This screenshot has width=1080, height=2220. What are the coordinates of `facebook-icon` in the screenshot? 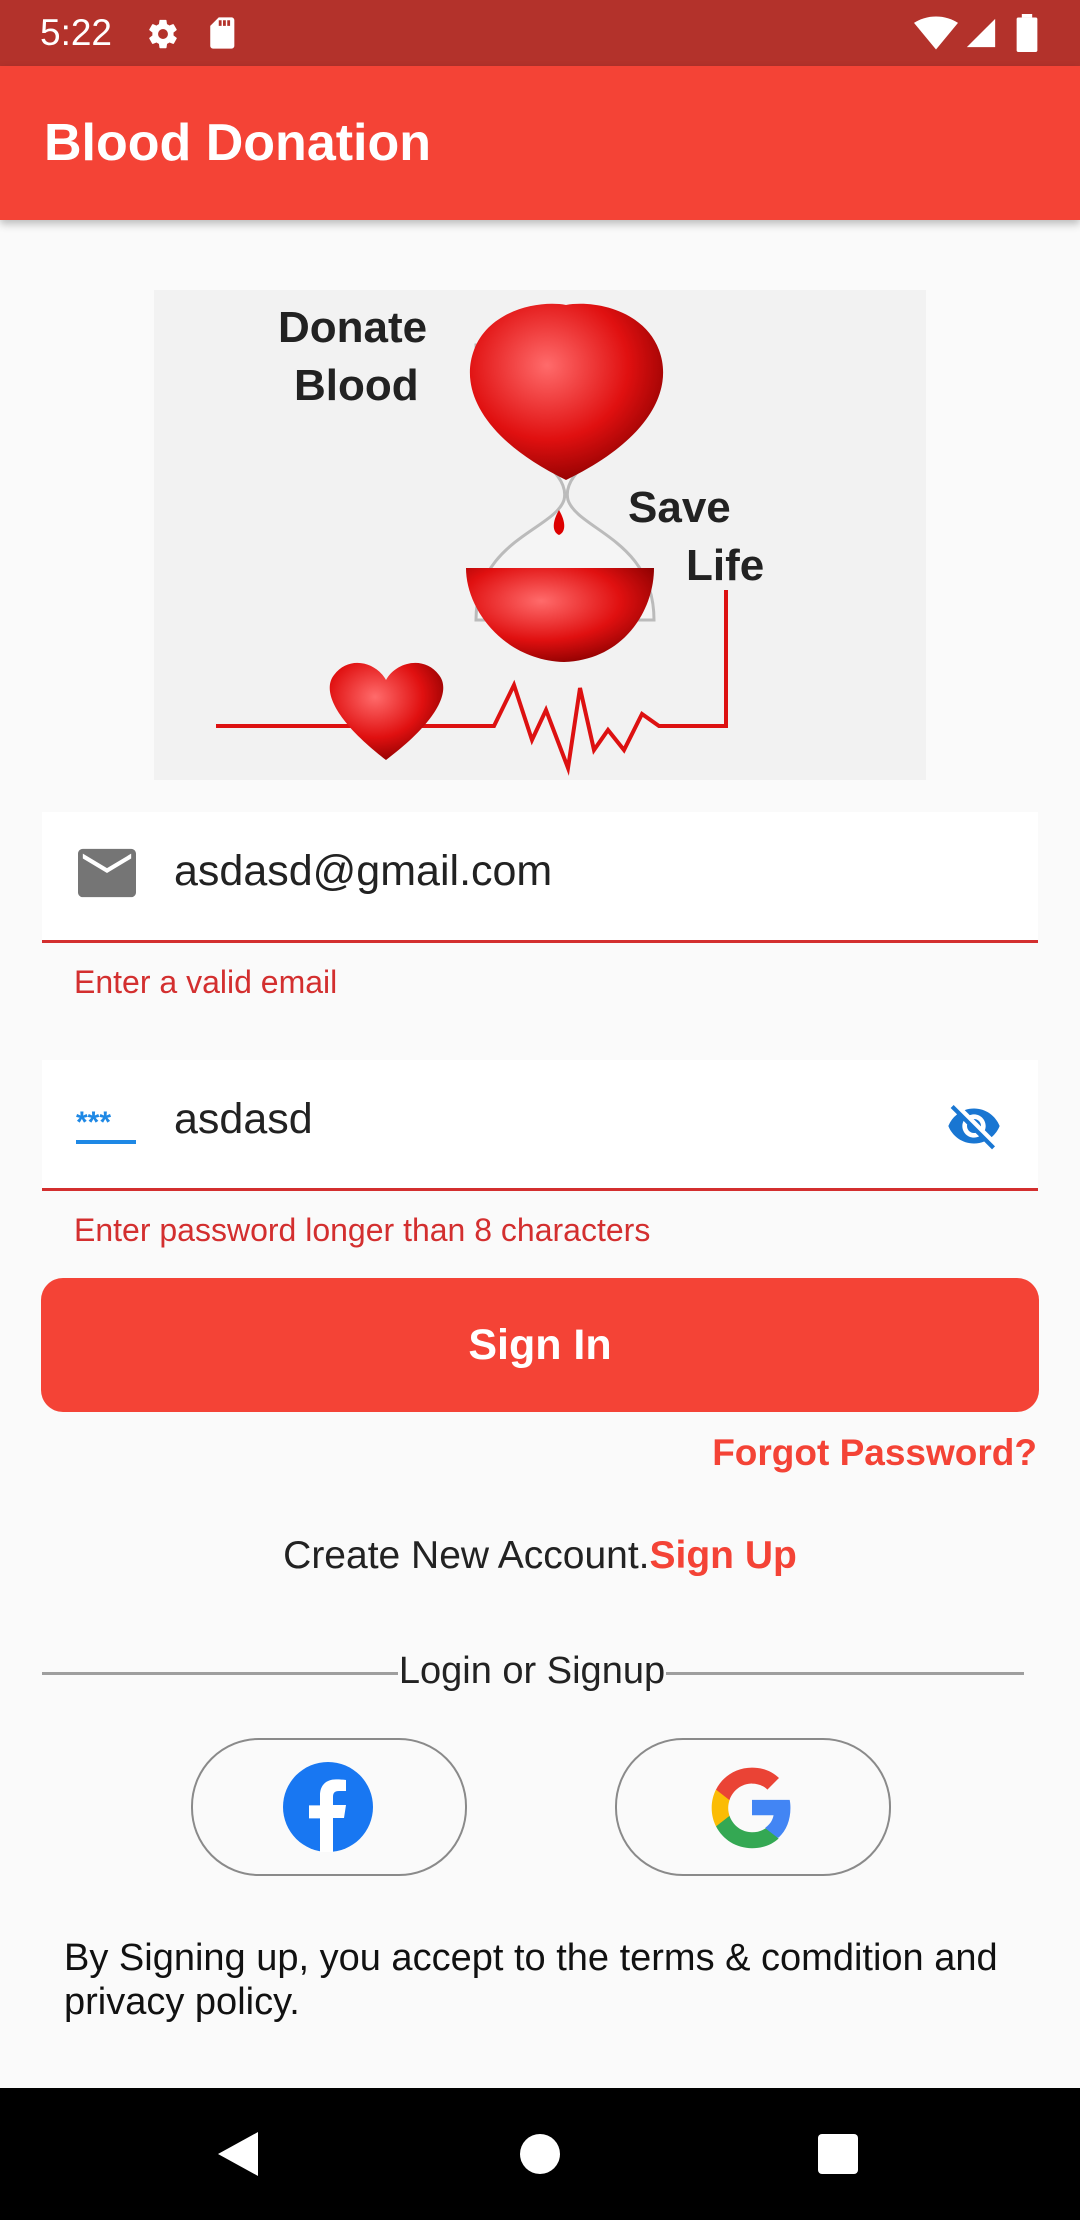 It's located at (328, 1807).